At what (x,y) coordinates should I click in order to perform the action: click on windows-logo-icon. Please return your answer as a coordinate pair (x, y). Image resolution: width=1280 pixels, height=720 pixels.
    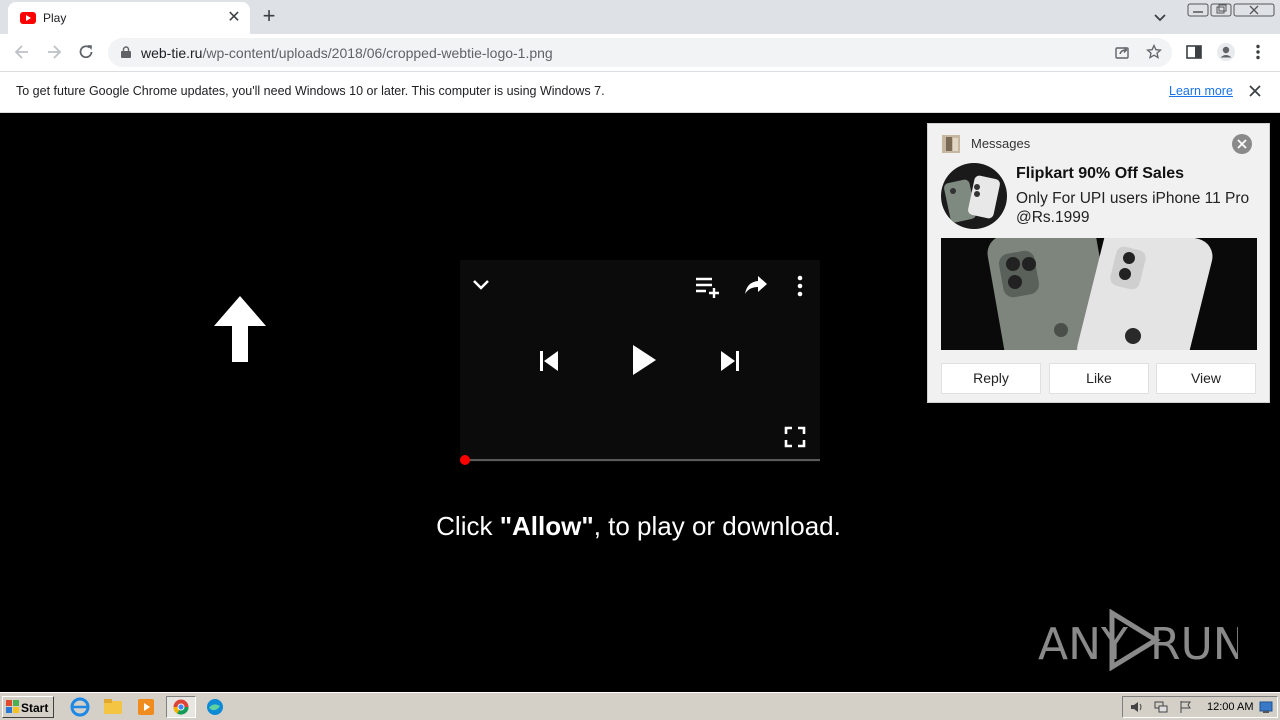
    Looking at the image, I should click on (12, 706).